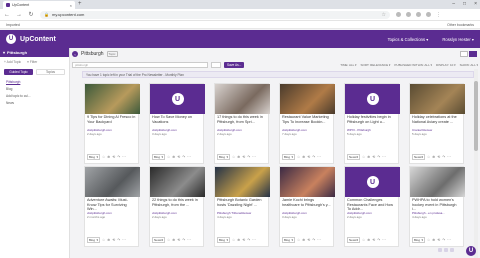  What do you see at coordinates (34, 101) in the screenshot?
I see `sidebar-item-news: News` at bounding box center [34, 101].